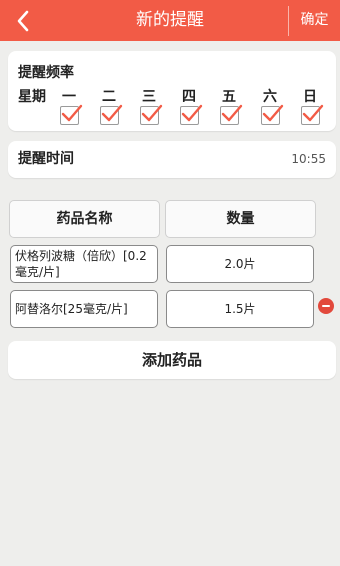 This screenshot has height=566, width=340. I want to click on day-checkbox-thu, so click(191, 114).